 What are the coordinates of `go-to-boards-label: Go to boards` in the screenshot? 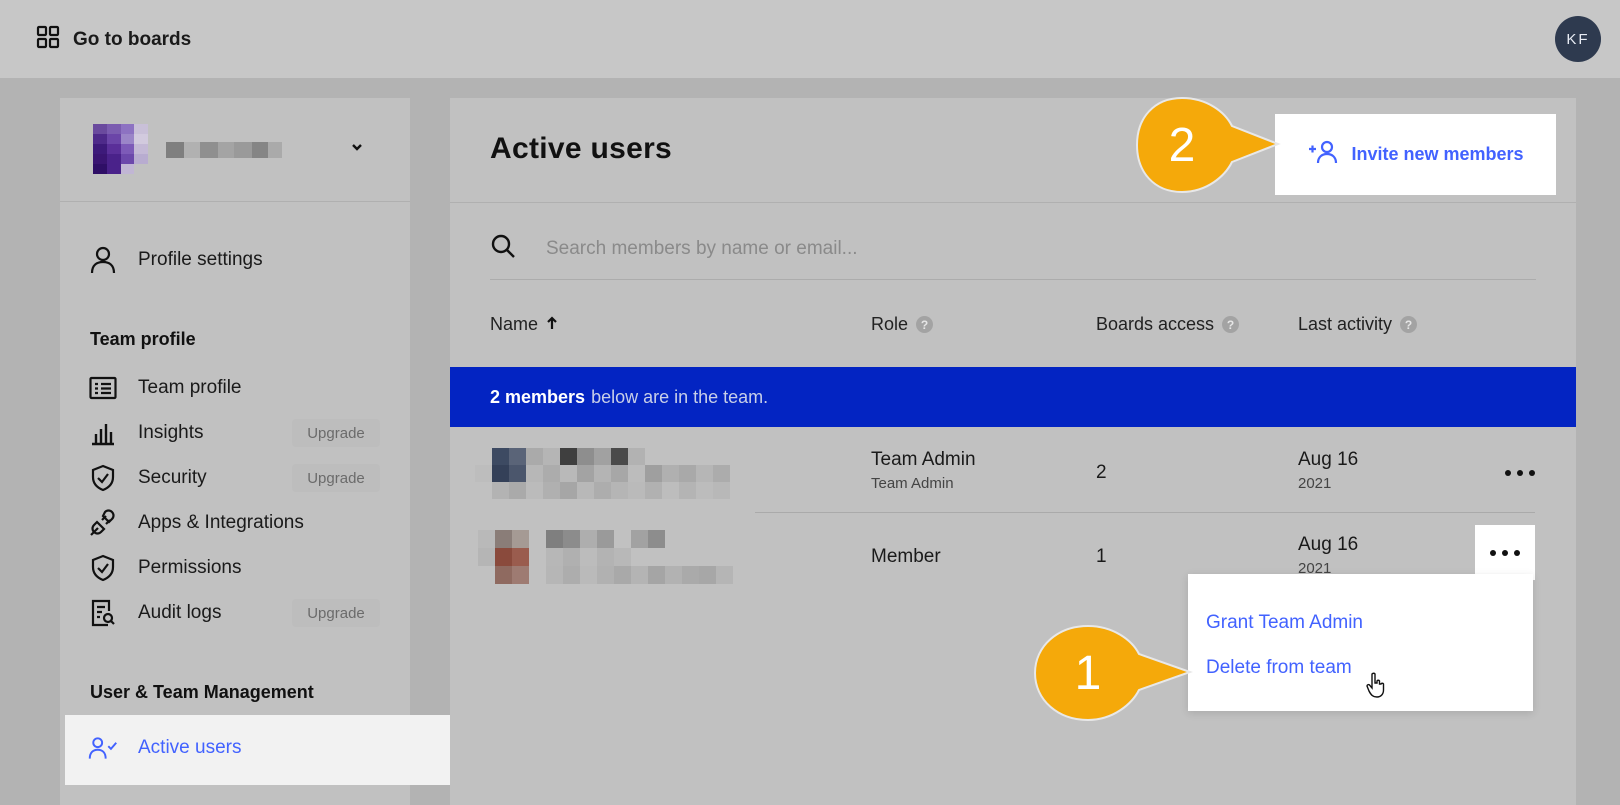 It's located at (132, 39).